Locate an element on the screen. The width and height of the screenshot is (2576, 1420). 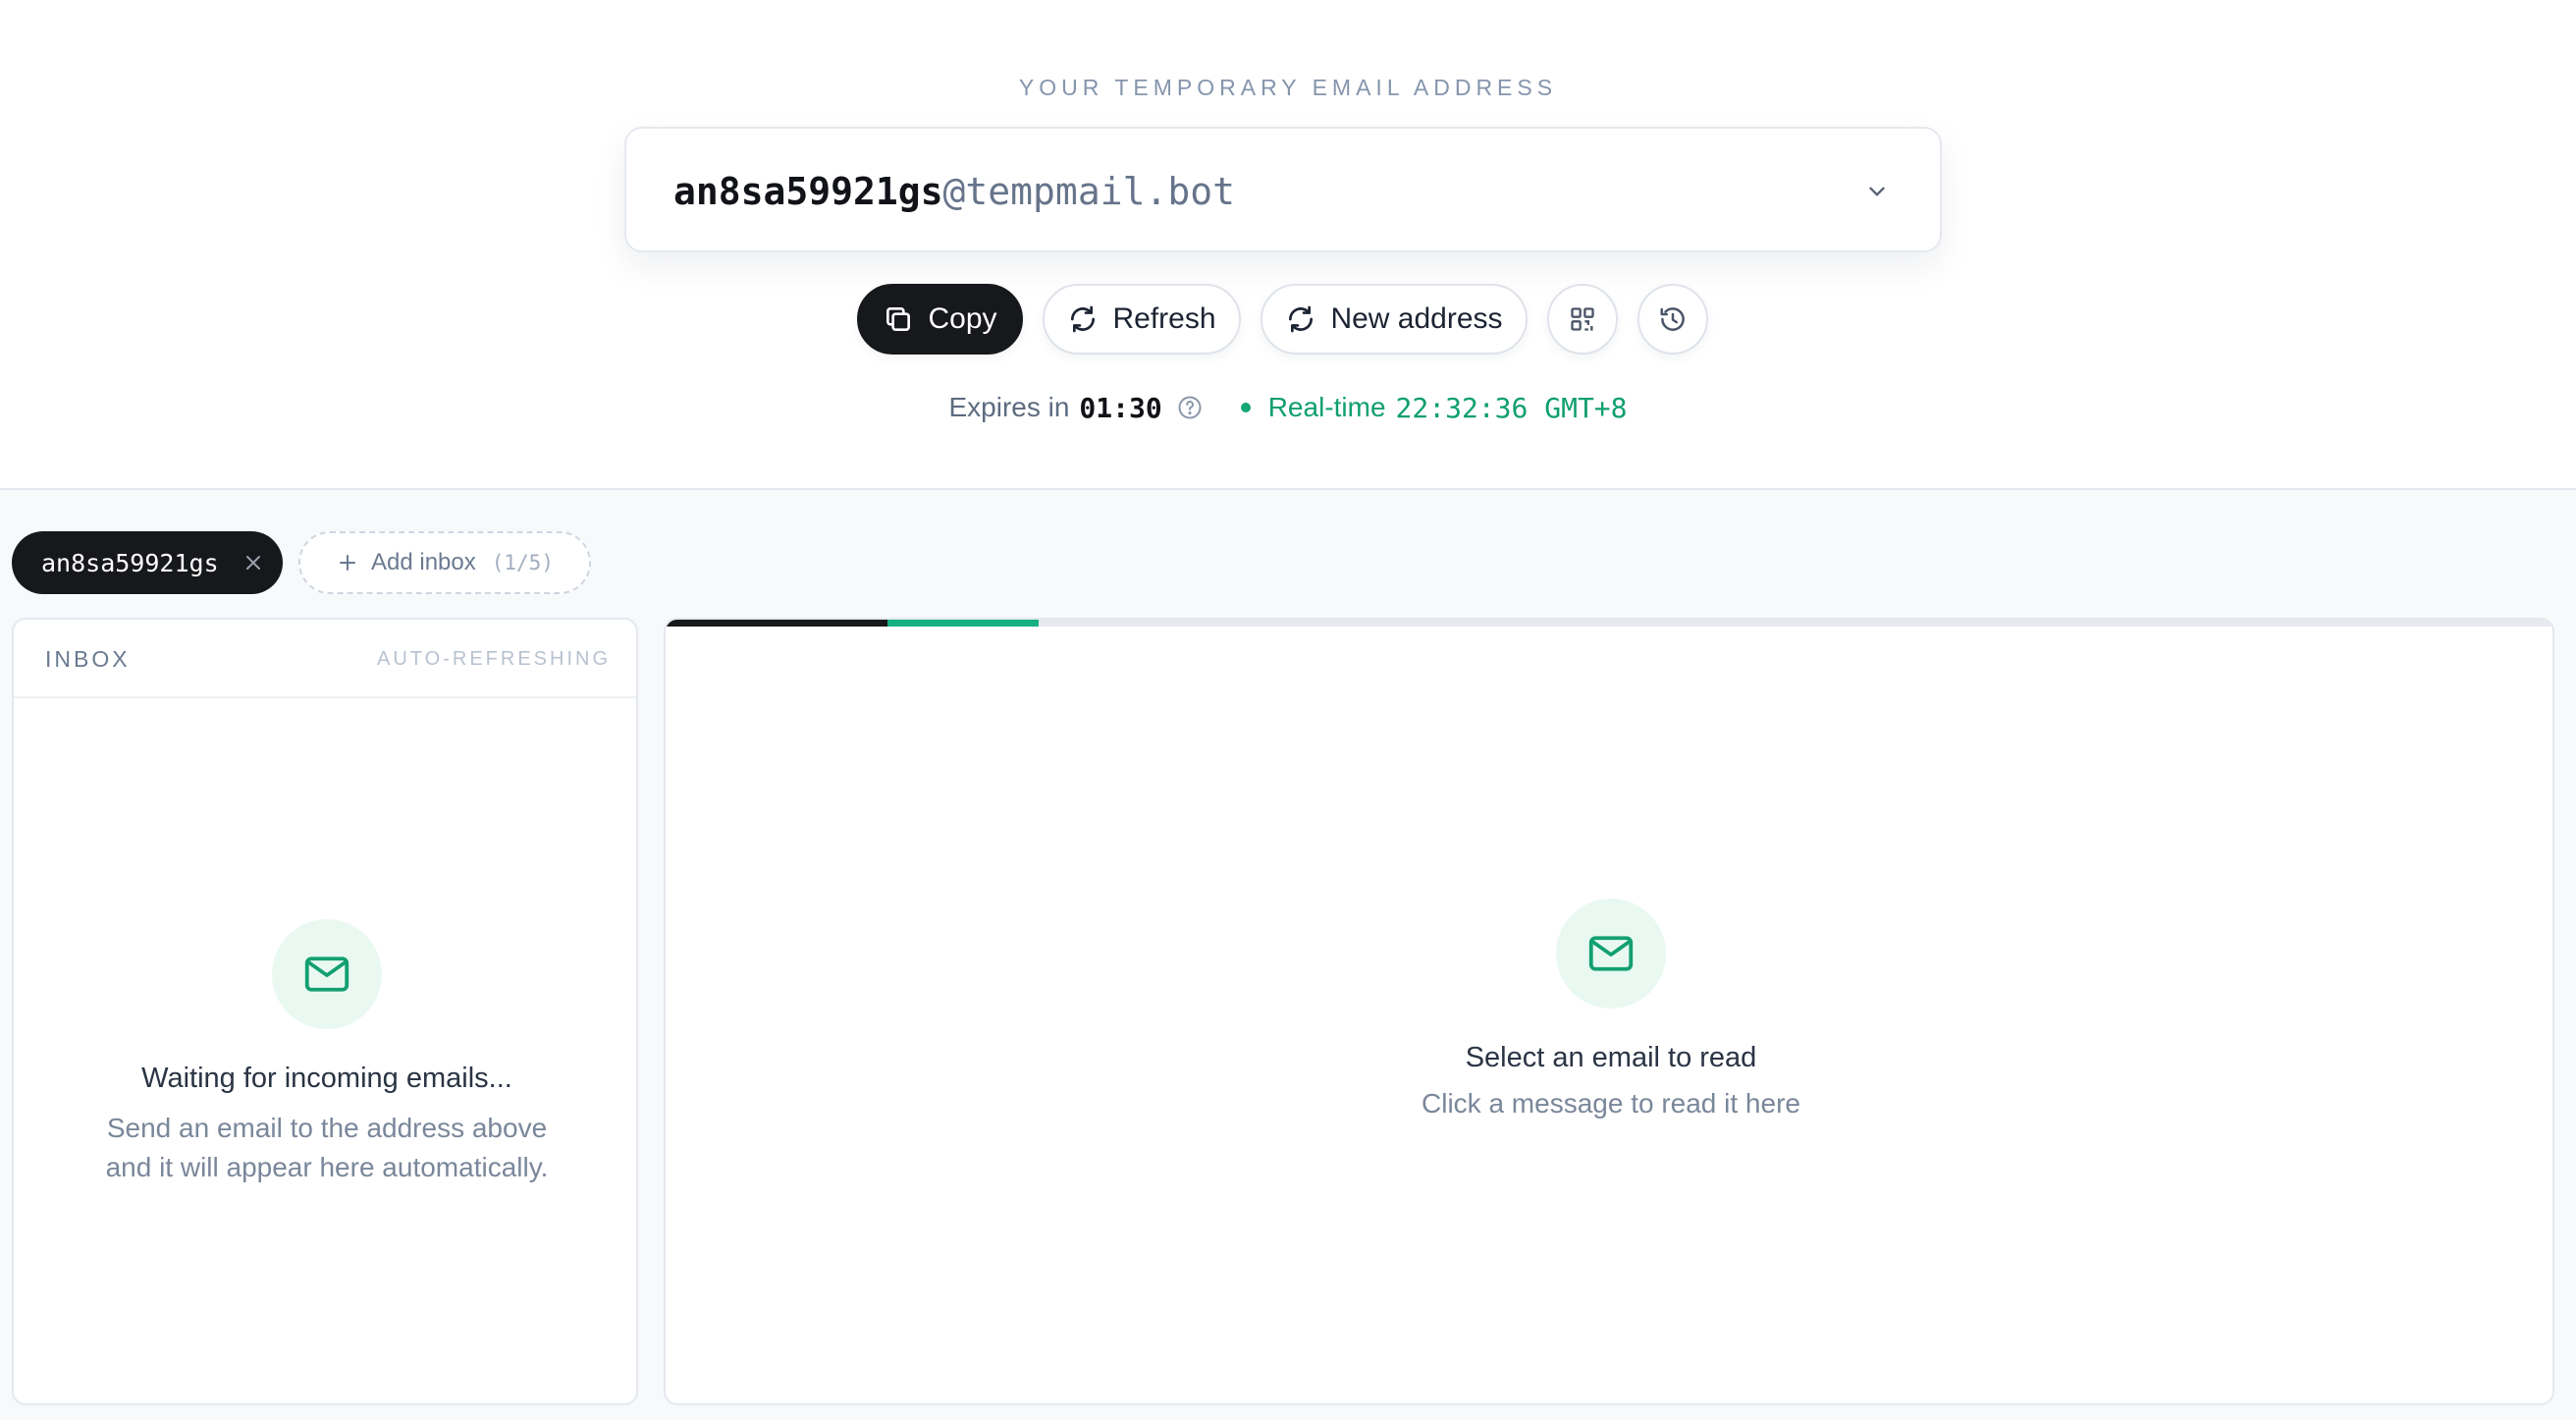
inbox-header: INBOX AUTO-REFRESHING is located at coordinates (325, 659).